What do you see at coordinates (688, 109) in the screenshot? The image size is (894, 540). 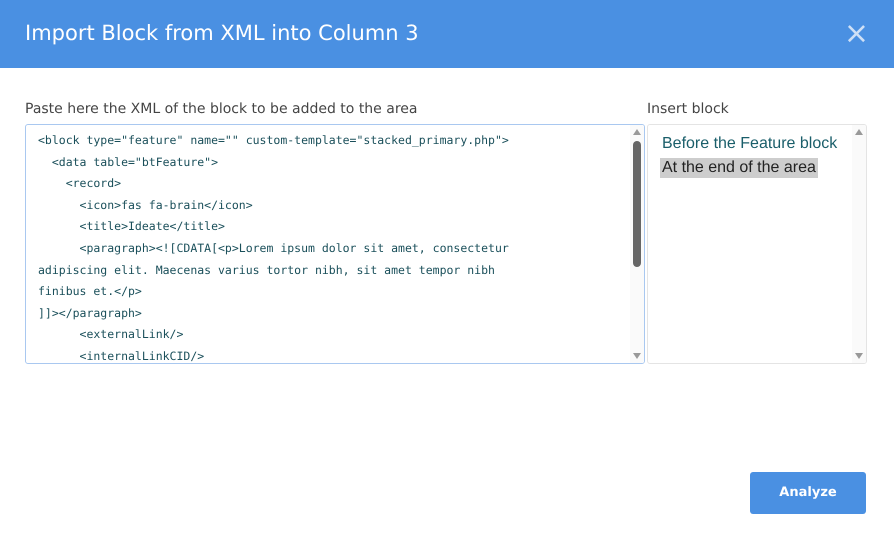 I see `field-label: Insert block` at bounding box center [688, 109].